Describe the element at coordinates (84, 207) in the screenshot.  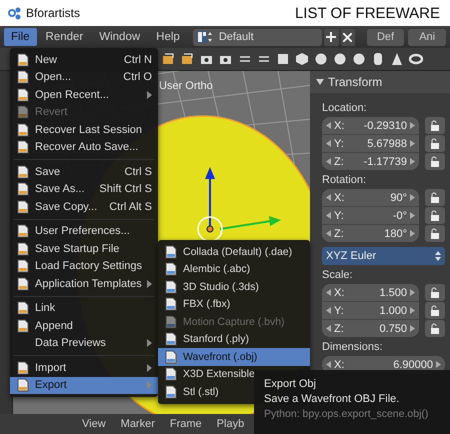
I see `menu-item: Save Copy... Ctrl Alt S` at that location.